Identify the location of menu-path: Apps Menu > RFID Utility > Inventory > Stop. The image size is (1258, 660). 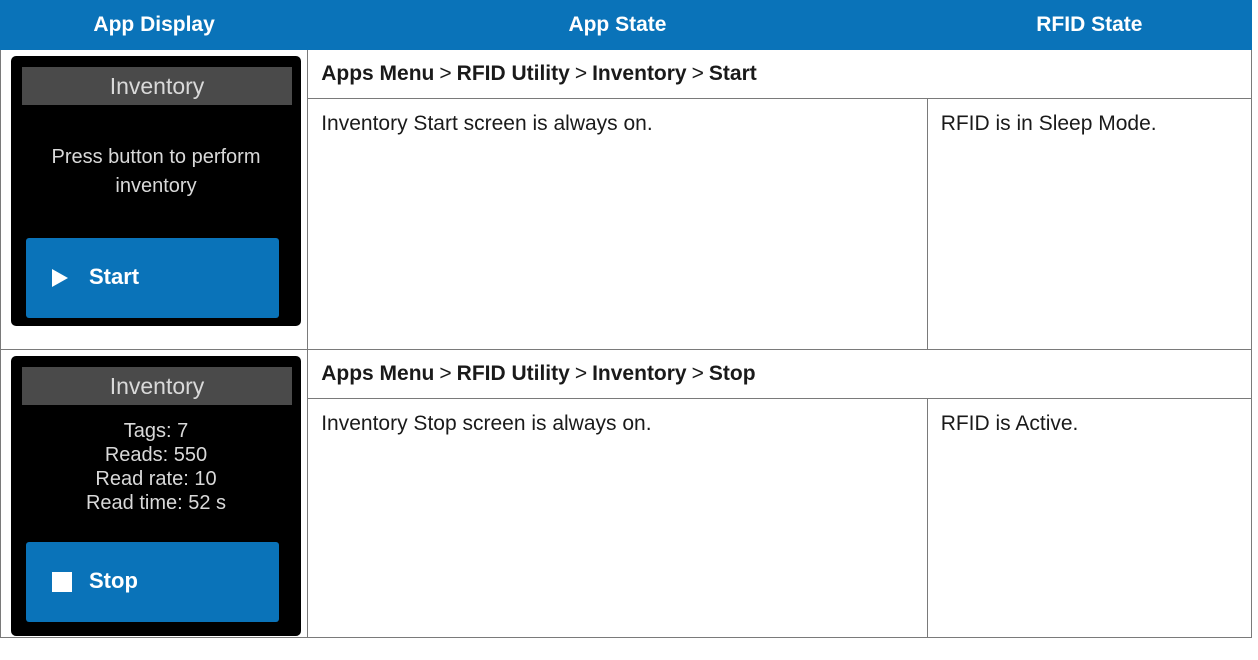
(779, 374).